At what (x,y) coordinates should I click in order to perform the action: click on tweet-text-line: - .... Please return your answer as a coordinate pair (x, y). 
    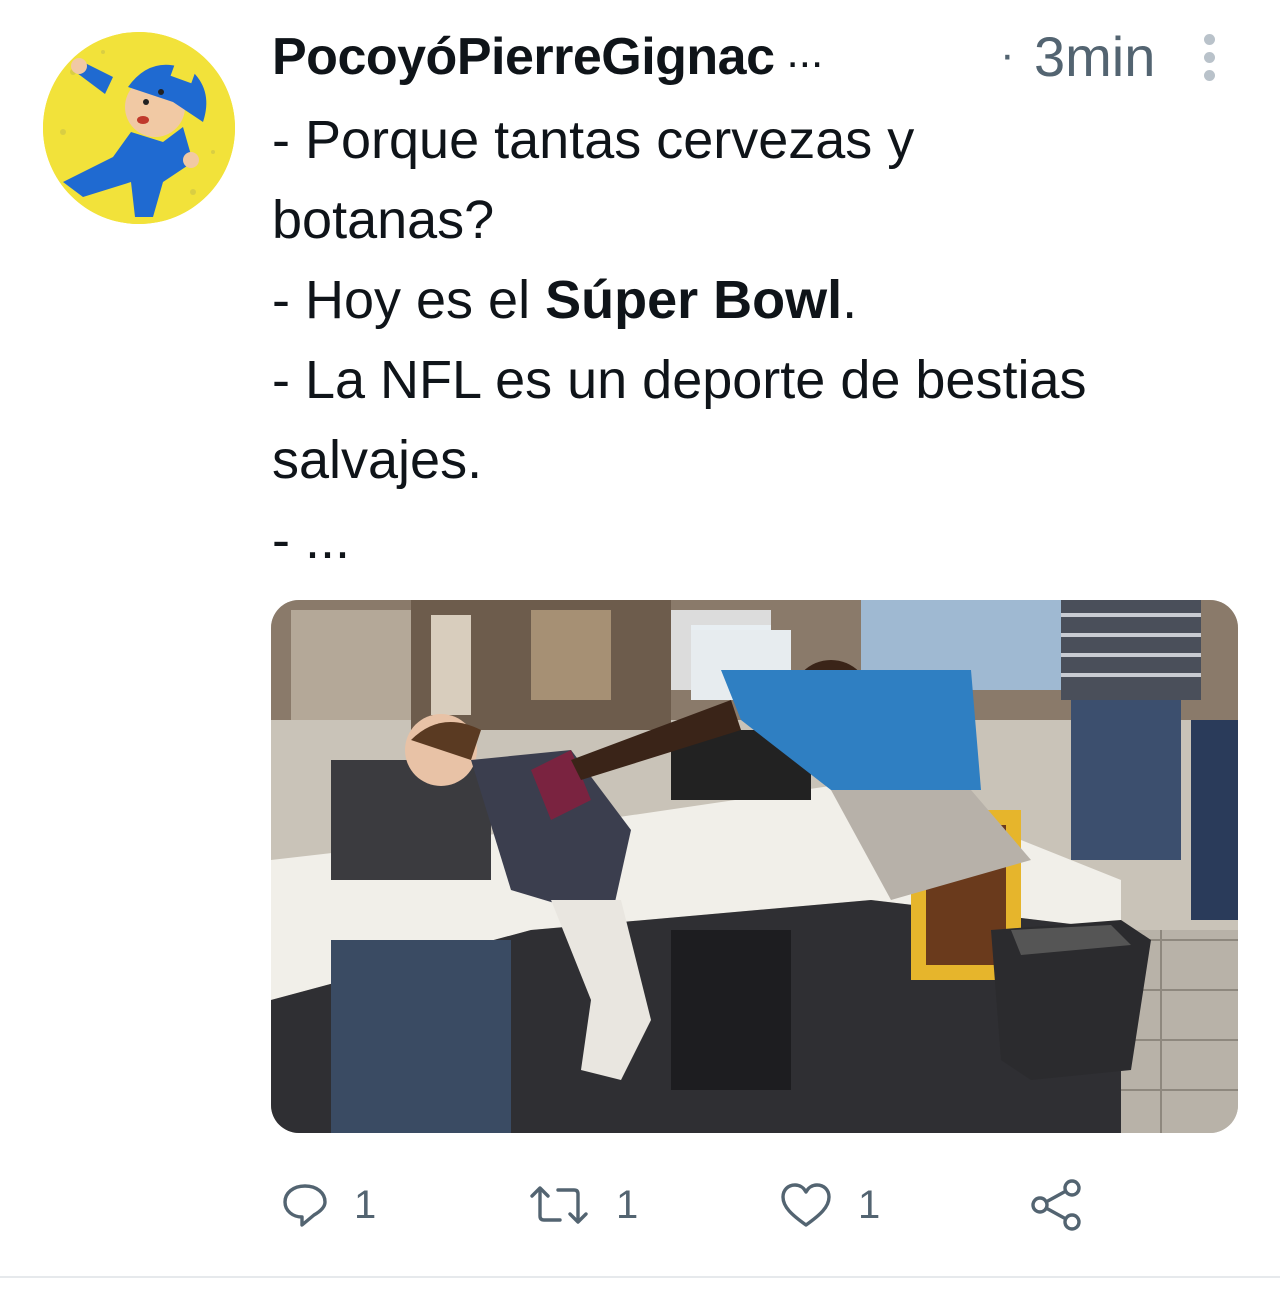
    Looking at the image, I should click on (311, 540).